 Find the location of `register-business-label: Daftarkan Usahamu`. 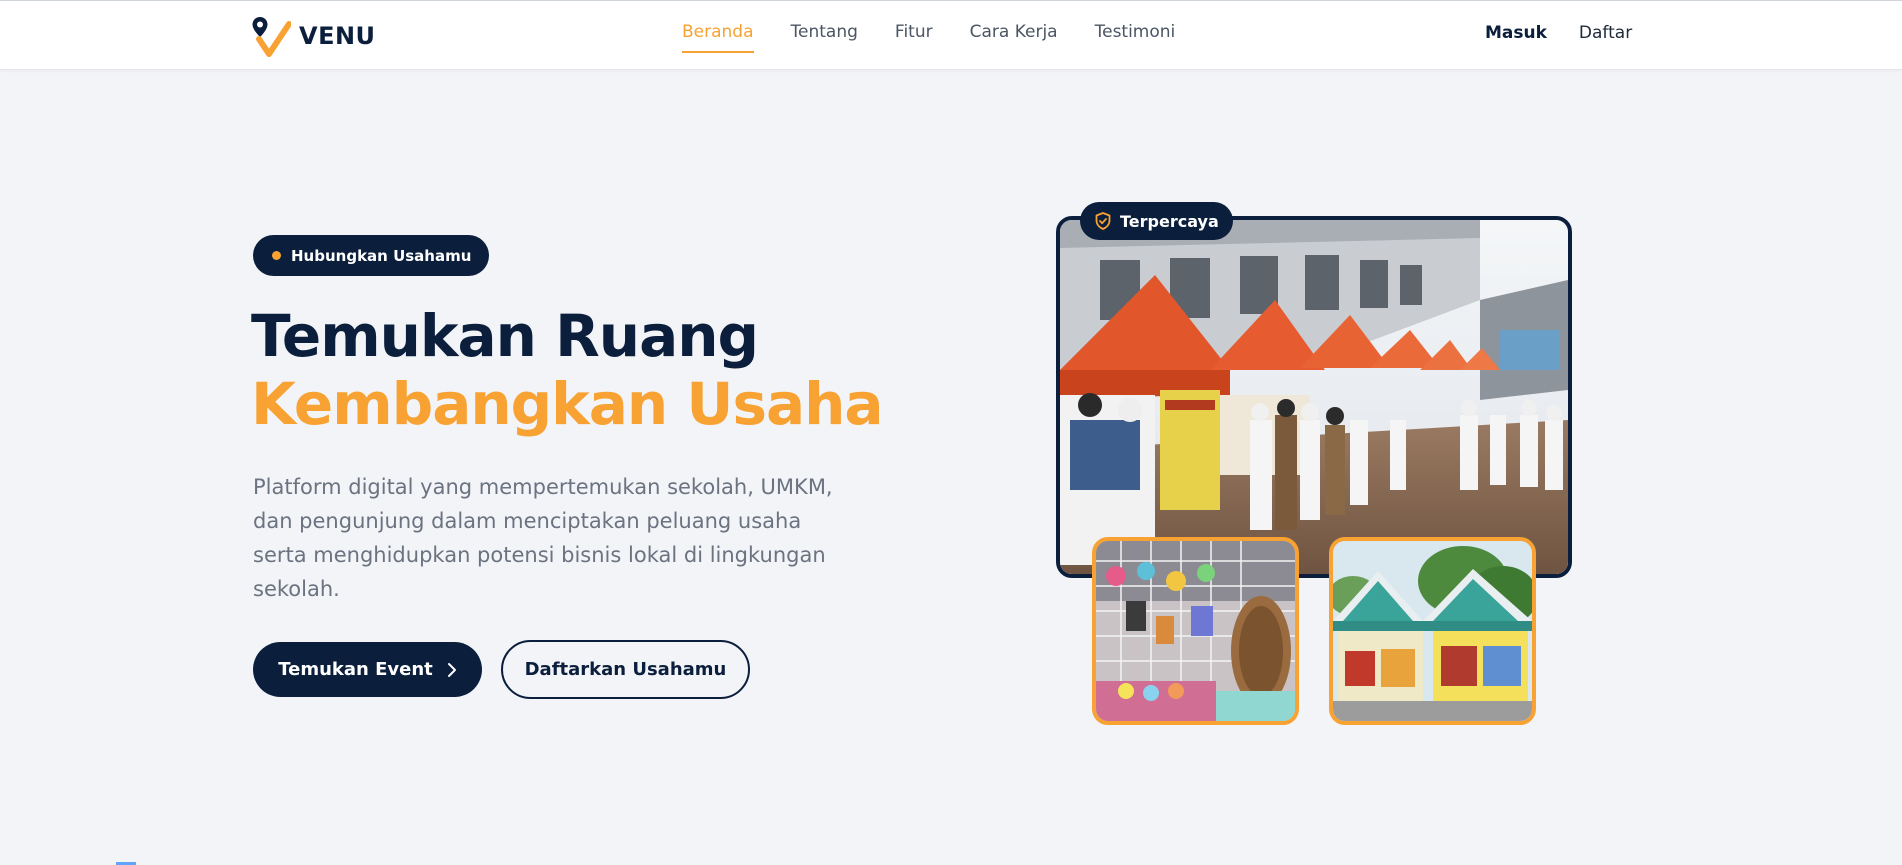

register-business-label: Daftarkan Usahamu is located at coordinates (625, 669).